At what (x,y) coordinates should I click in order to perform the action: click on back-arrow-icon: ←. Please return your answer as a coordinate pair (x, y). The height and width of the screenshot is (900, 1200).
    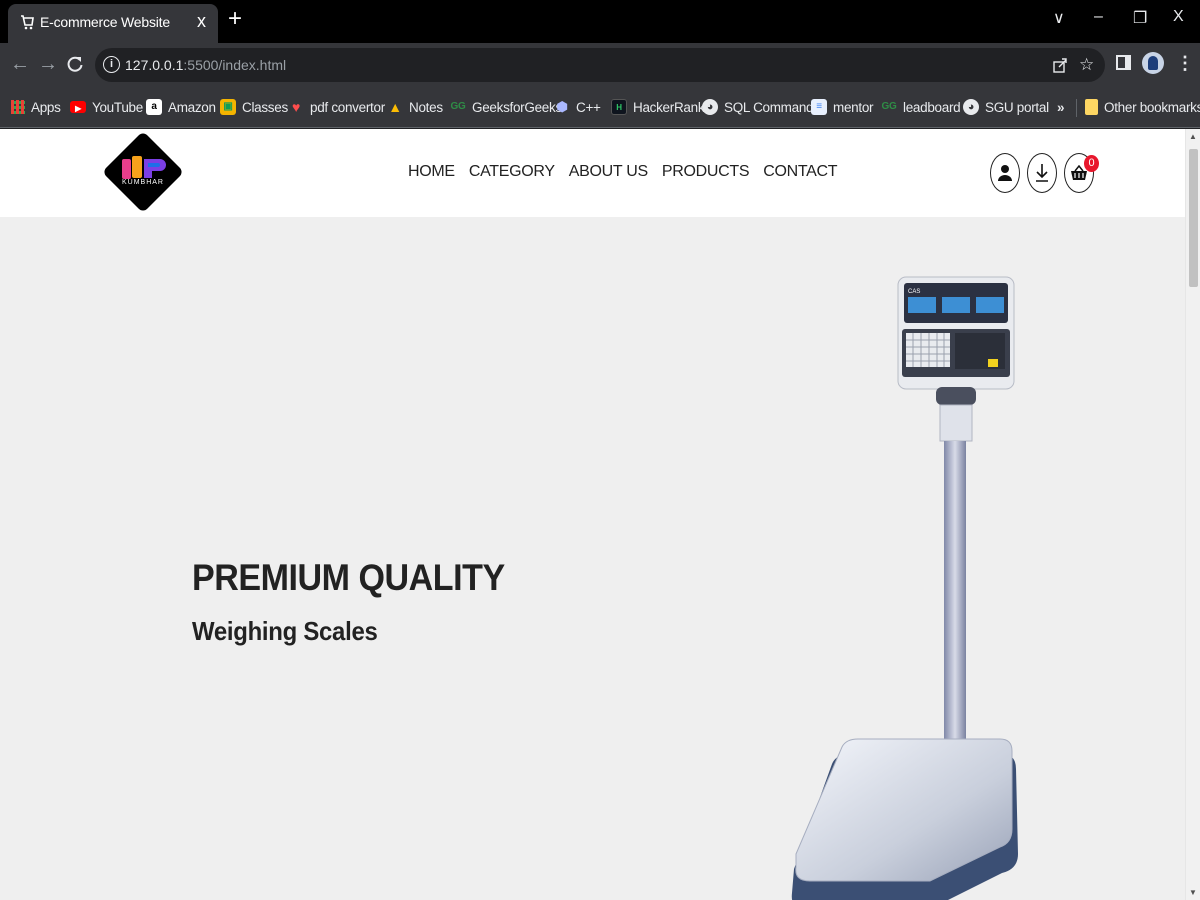
    Looking at the image, I should click on (20, 64).